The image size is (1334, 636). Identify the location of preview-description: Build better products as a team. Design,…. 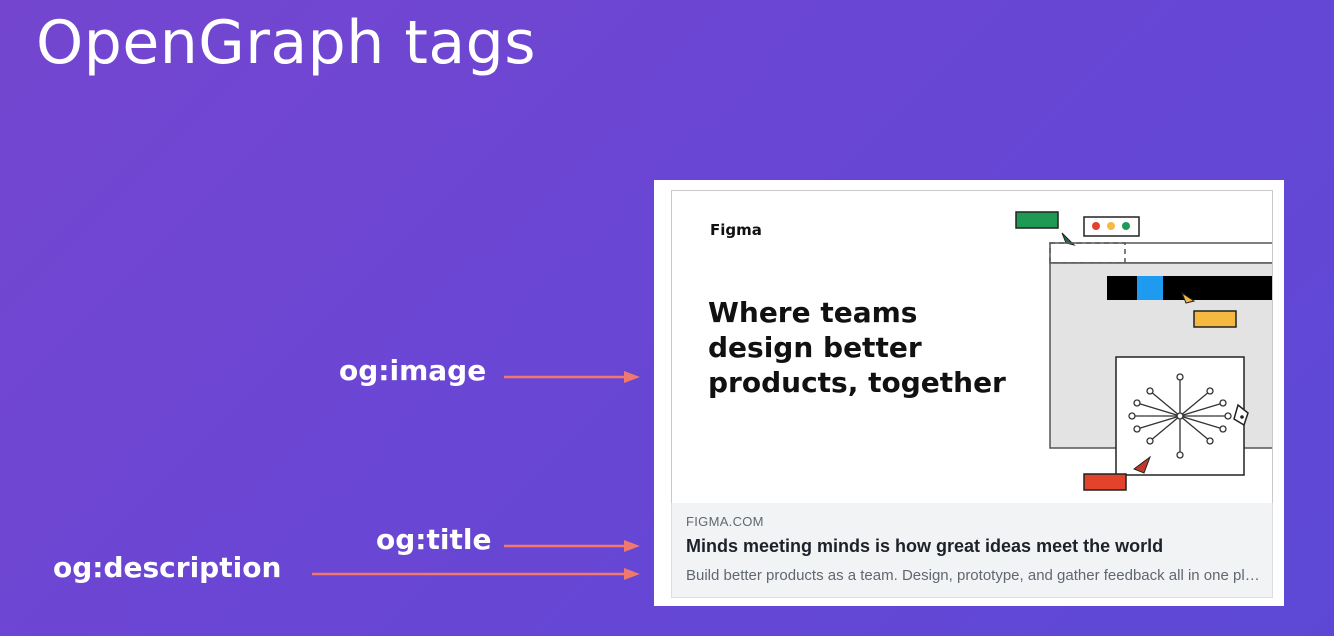
(973, 575).